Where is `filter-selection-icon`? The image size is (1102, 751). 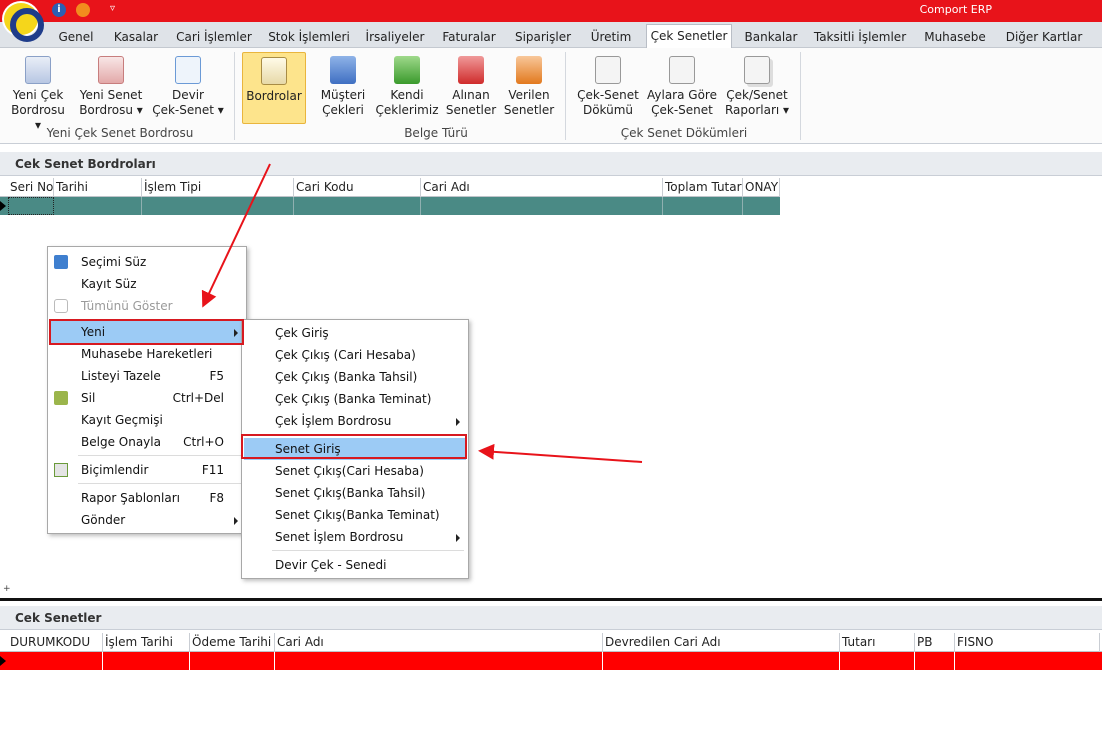
filter-selection-icon is located at coordinates (61, 262).